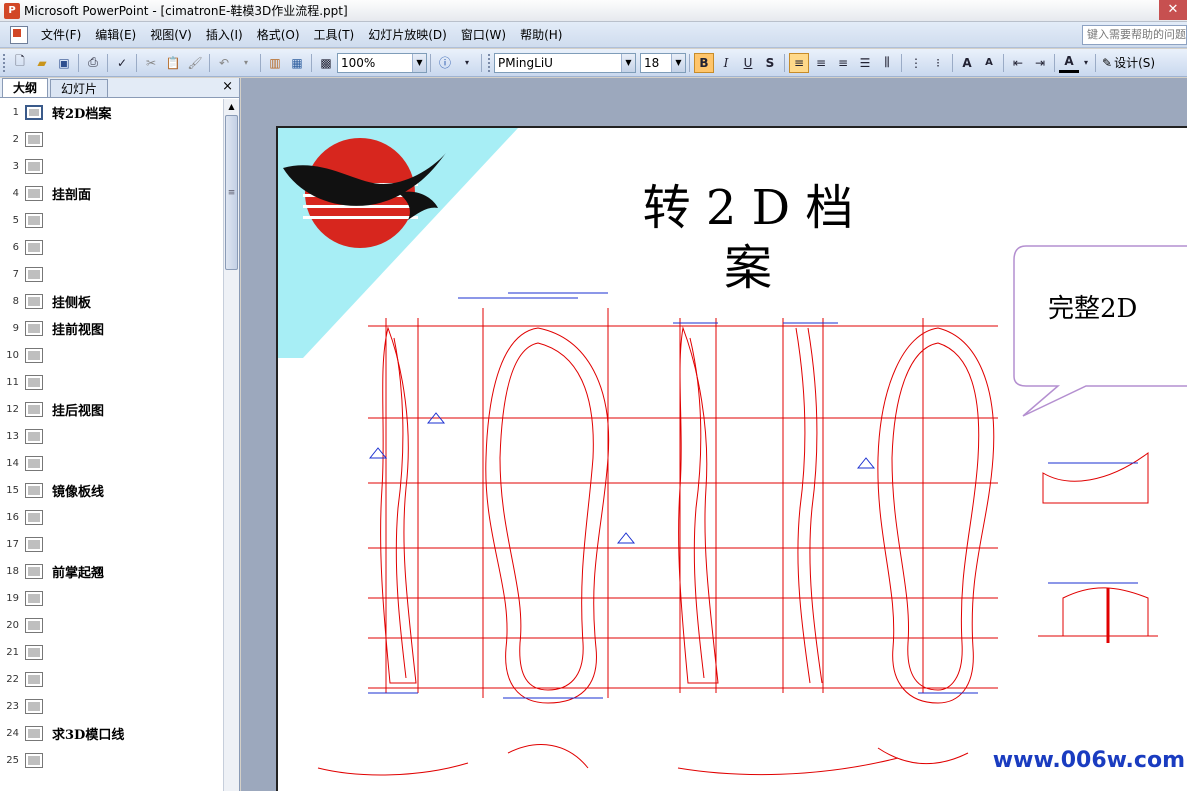 The height and width of the screenshot is (791, 1187). I want to click on font-color-icon: A, so click(1069, 63).